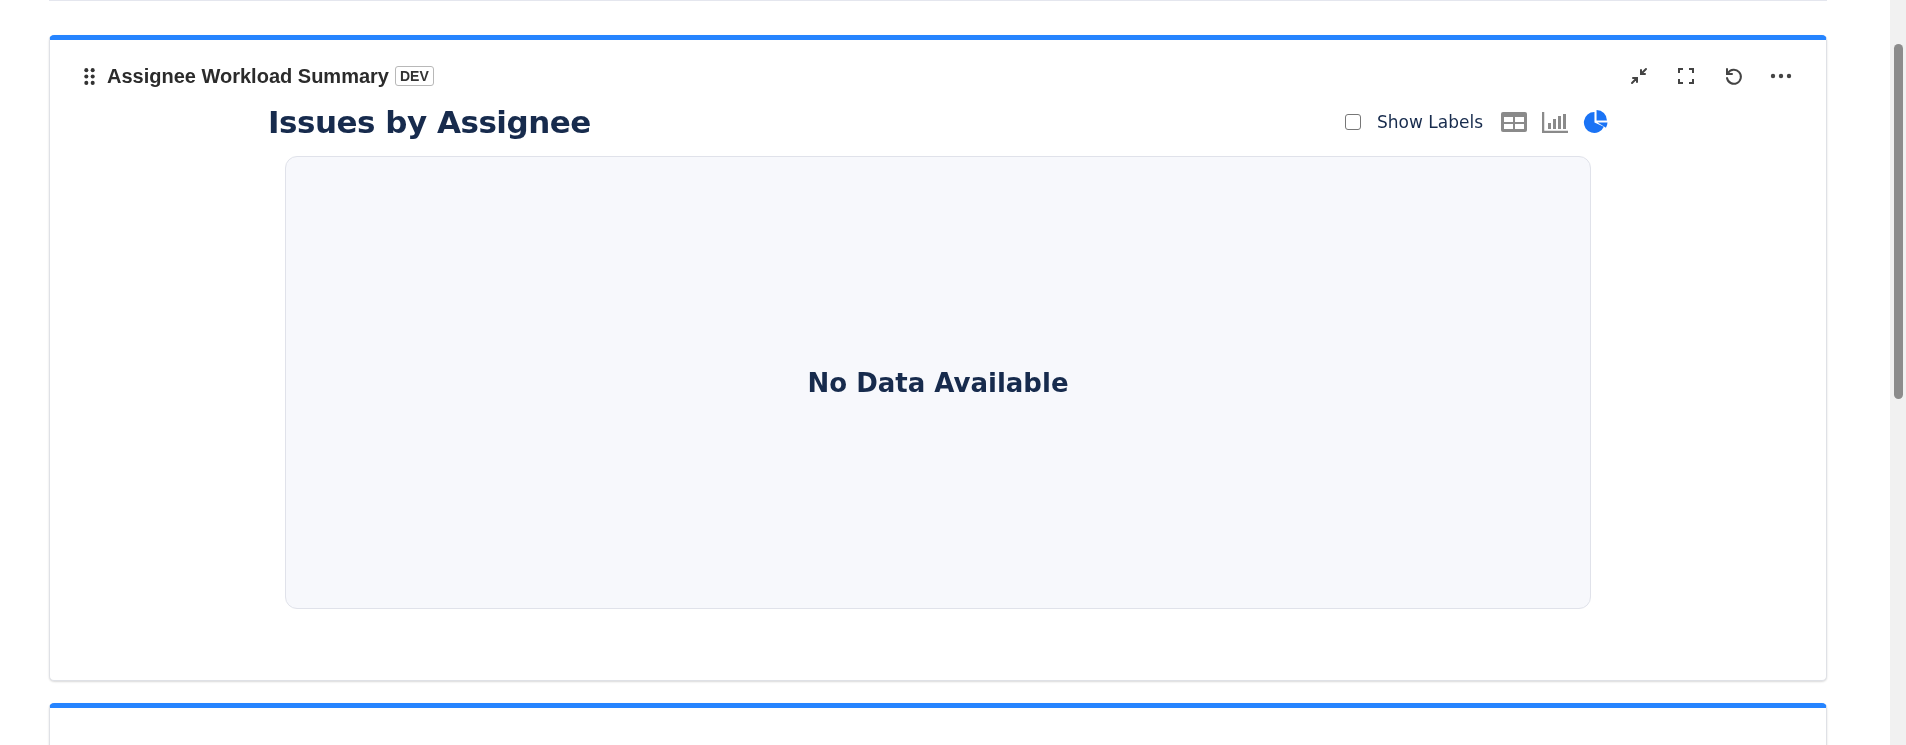  Describe the element at coordinates (1514, 122) in the screenshot. I see `table-view-icon` at that location.